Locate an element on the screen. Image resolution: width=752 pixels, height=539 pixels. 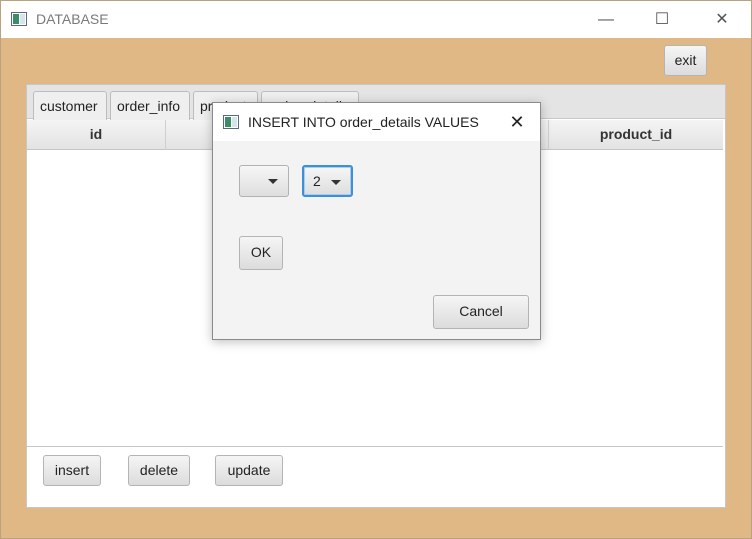
tab-order-info: order_info is located at coordinates (150, 106).